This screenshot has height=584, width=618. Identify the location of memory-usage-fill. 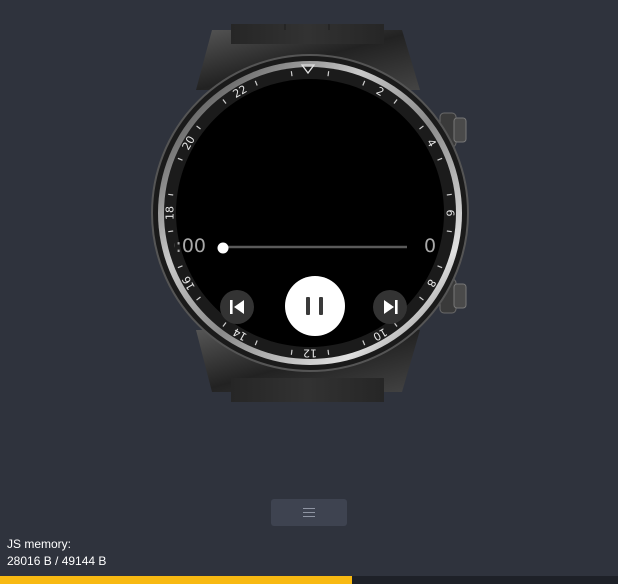
(176, 580).